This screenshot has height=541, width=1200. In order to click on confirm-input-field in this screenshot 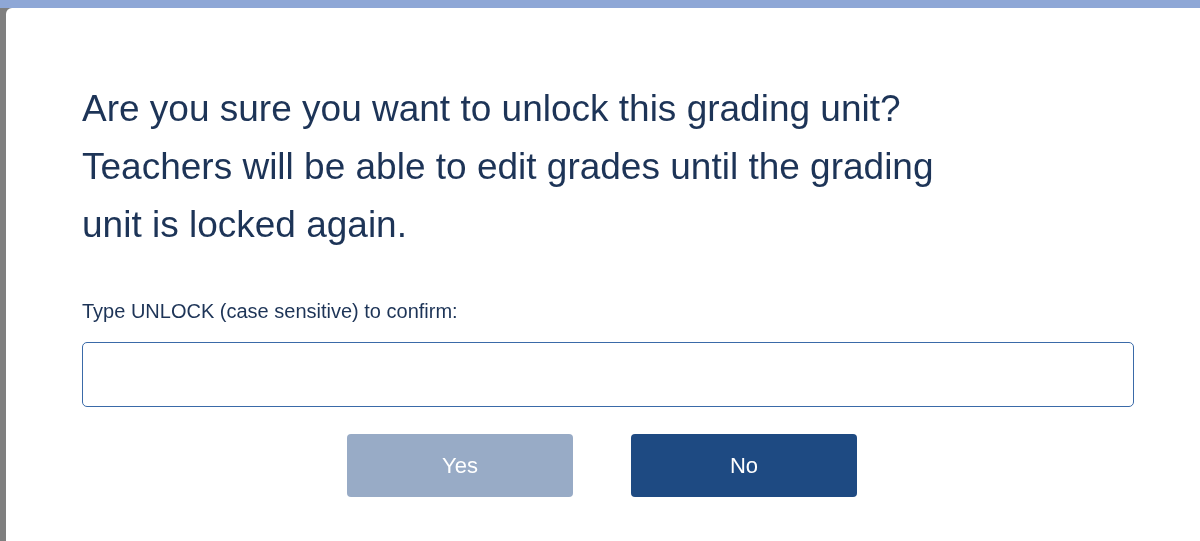, I will do `click(608, 374)`.